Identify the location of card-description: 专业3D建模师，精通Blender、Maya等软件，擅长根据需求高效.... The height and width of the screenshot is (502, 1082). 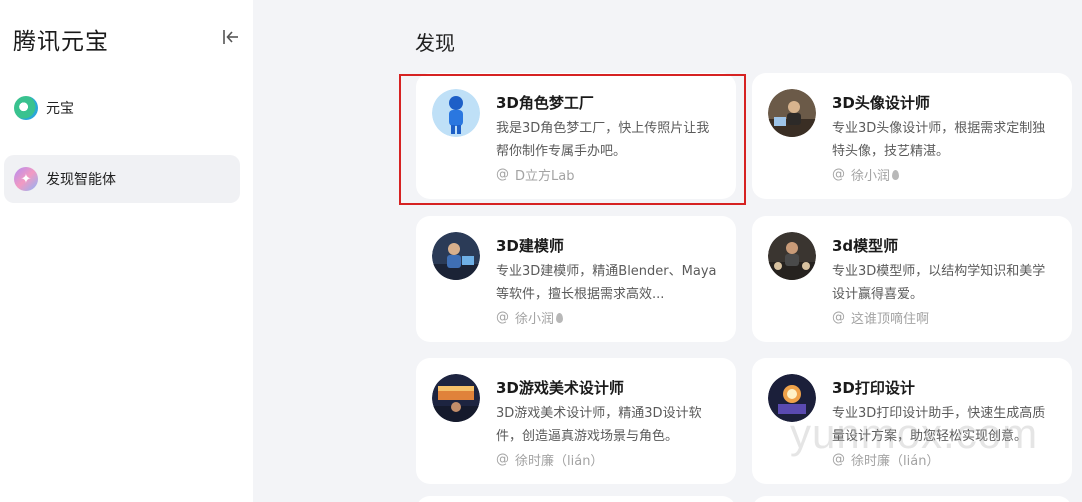
(606, 283).